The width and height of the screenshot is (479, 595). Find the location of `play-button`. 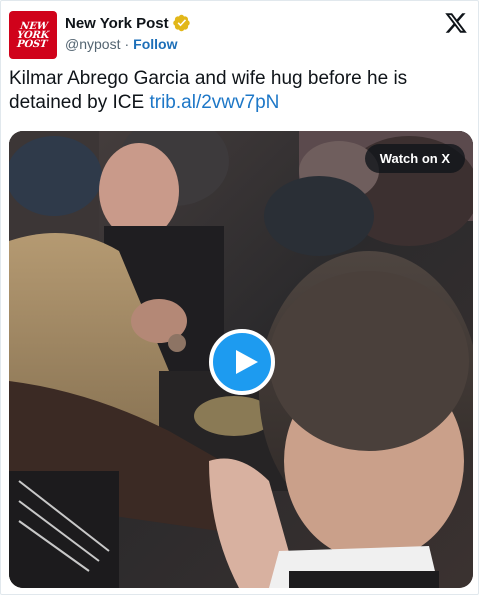

play-button is located at coordinates (242, 362).